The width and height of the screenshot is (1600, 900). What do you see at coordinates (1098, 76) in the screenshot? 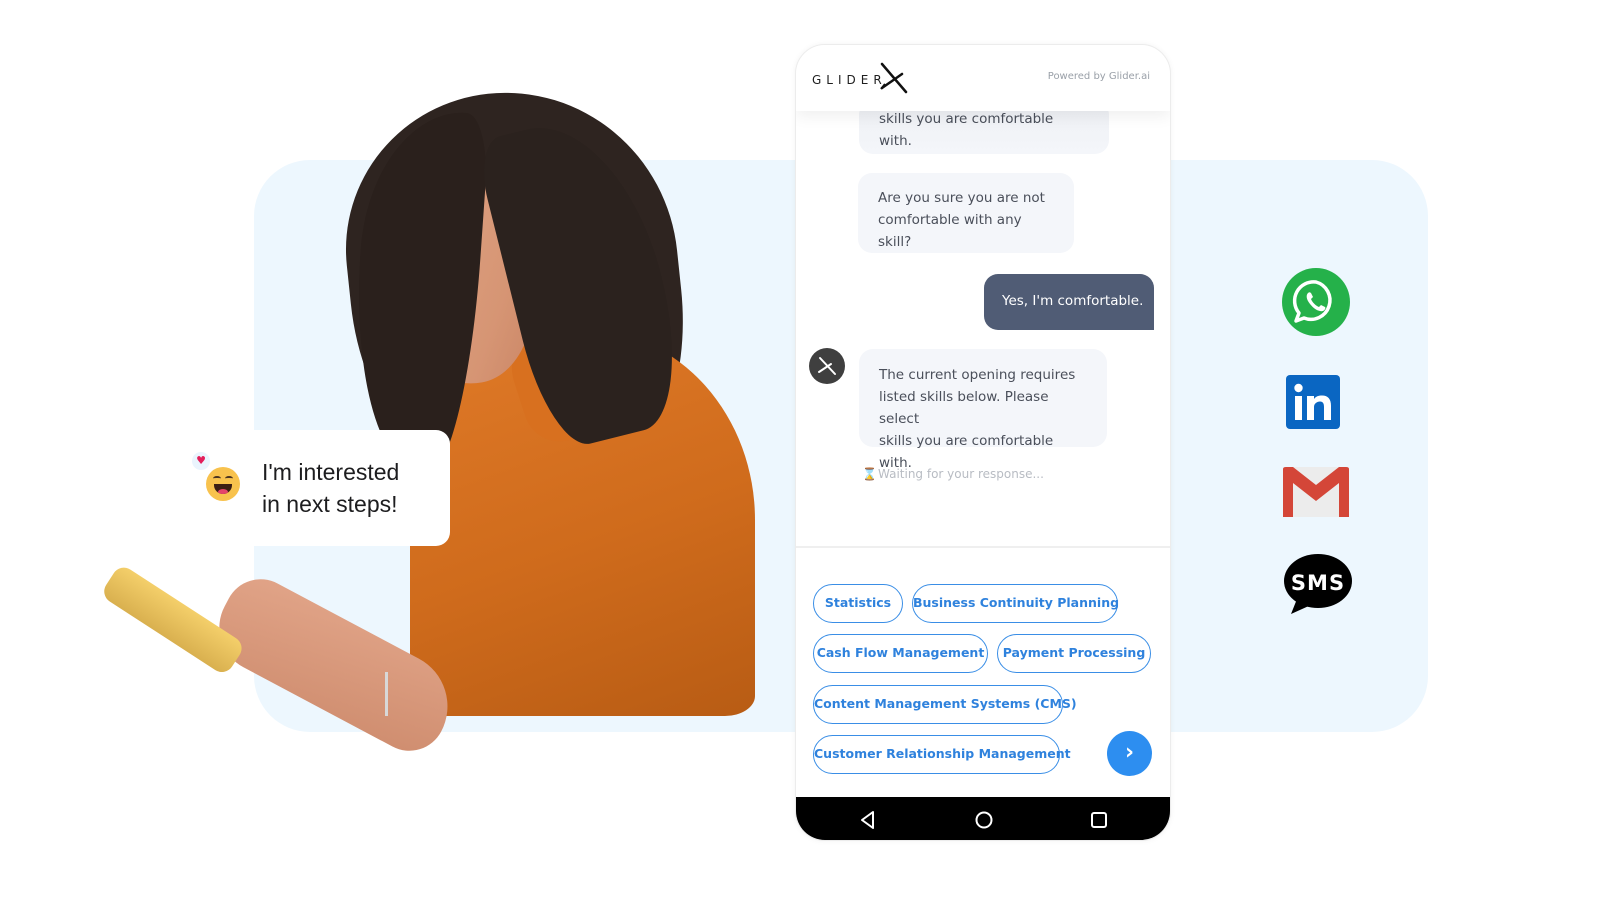
I see `powered-by-label: Powered by Glider.ai` at bounding box center [1098, 76].